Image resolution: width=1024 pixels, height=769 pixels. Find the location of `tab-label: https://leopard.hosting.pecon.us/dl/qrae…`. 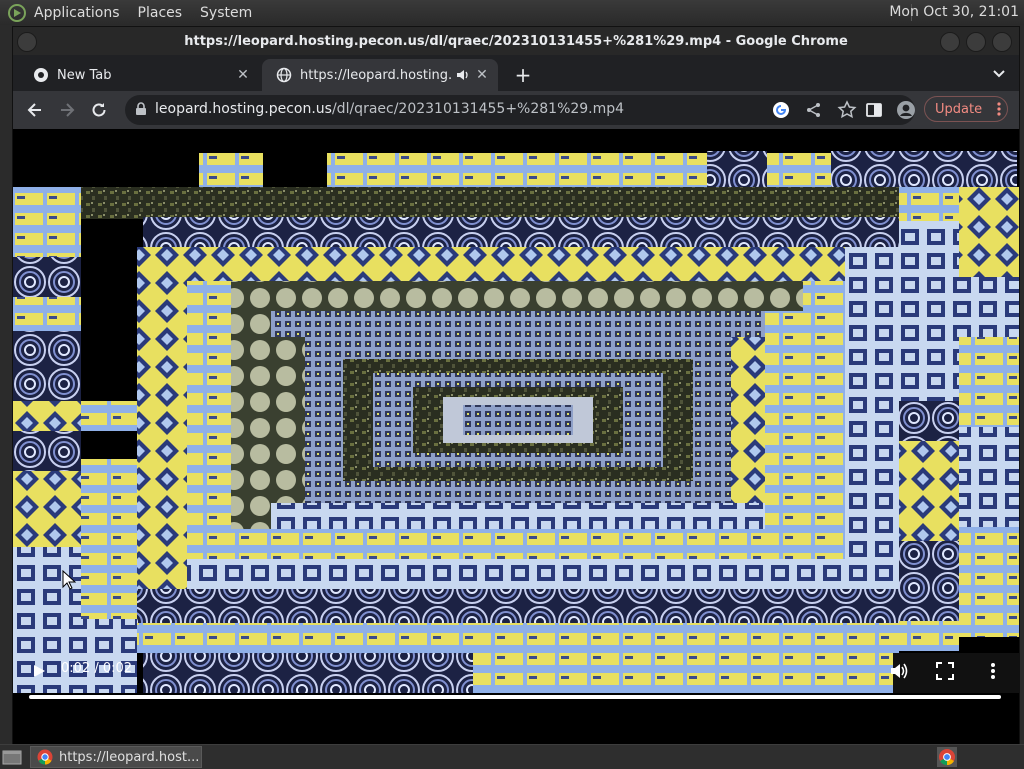

tab-label: https://leopard.hosting.pecon.us/dl/qrae… is located at coordinates (376, 75).